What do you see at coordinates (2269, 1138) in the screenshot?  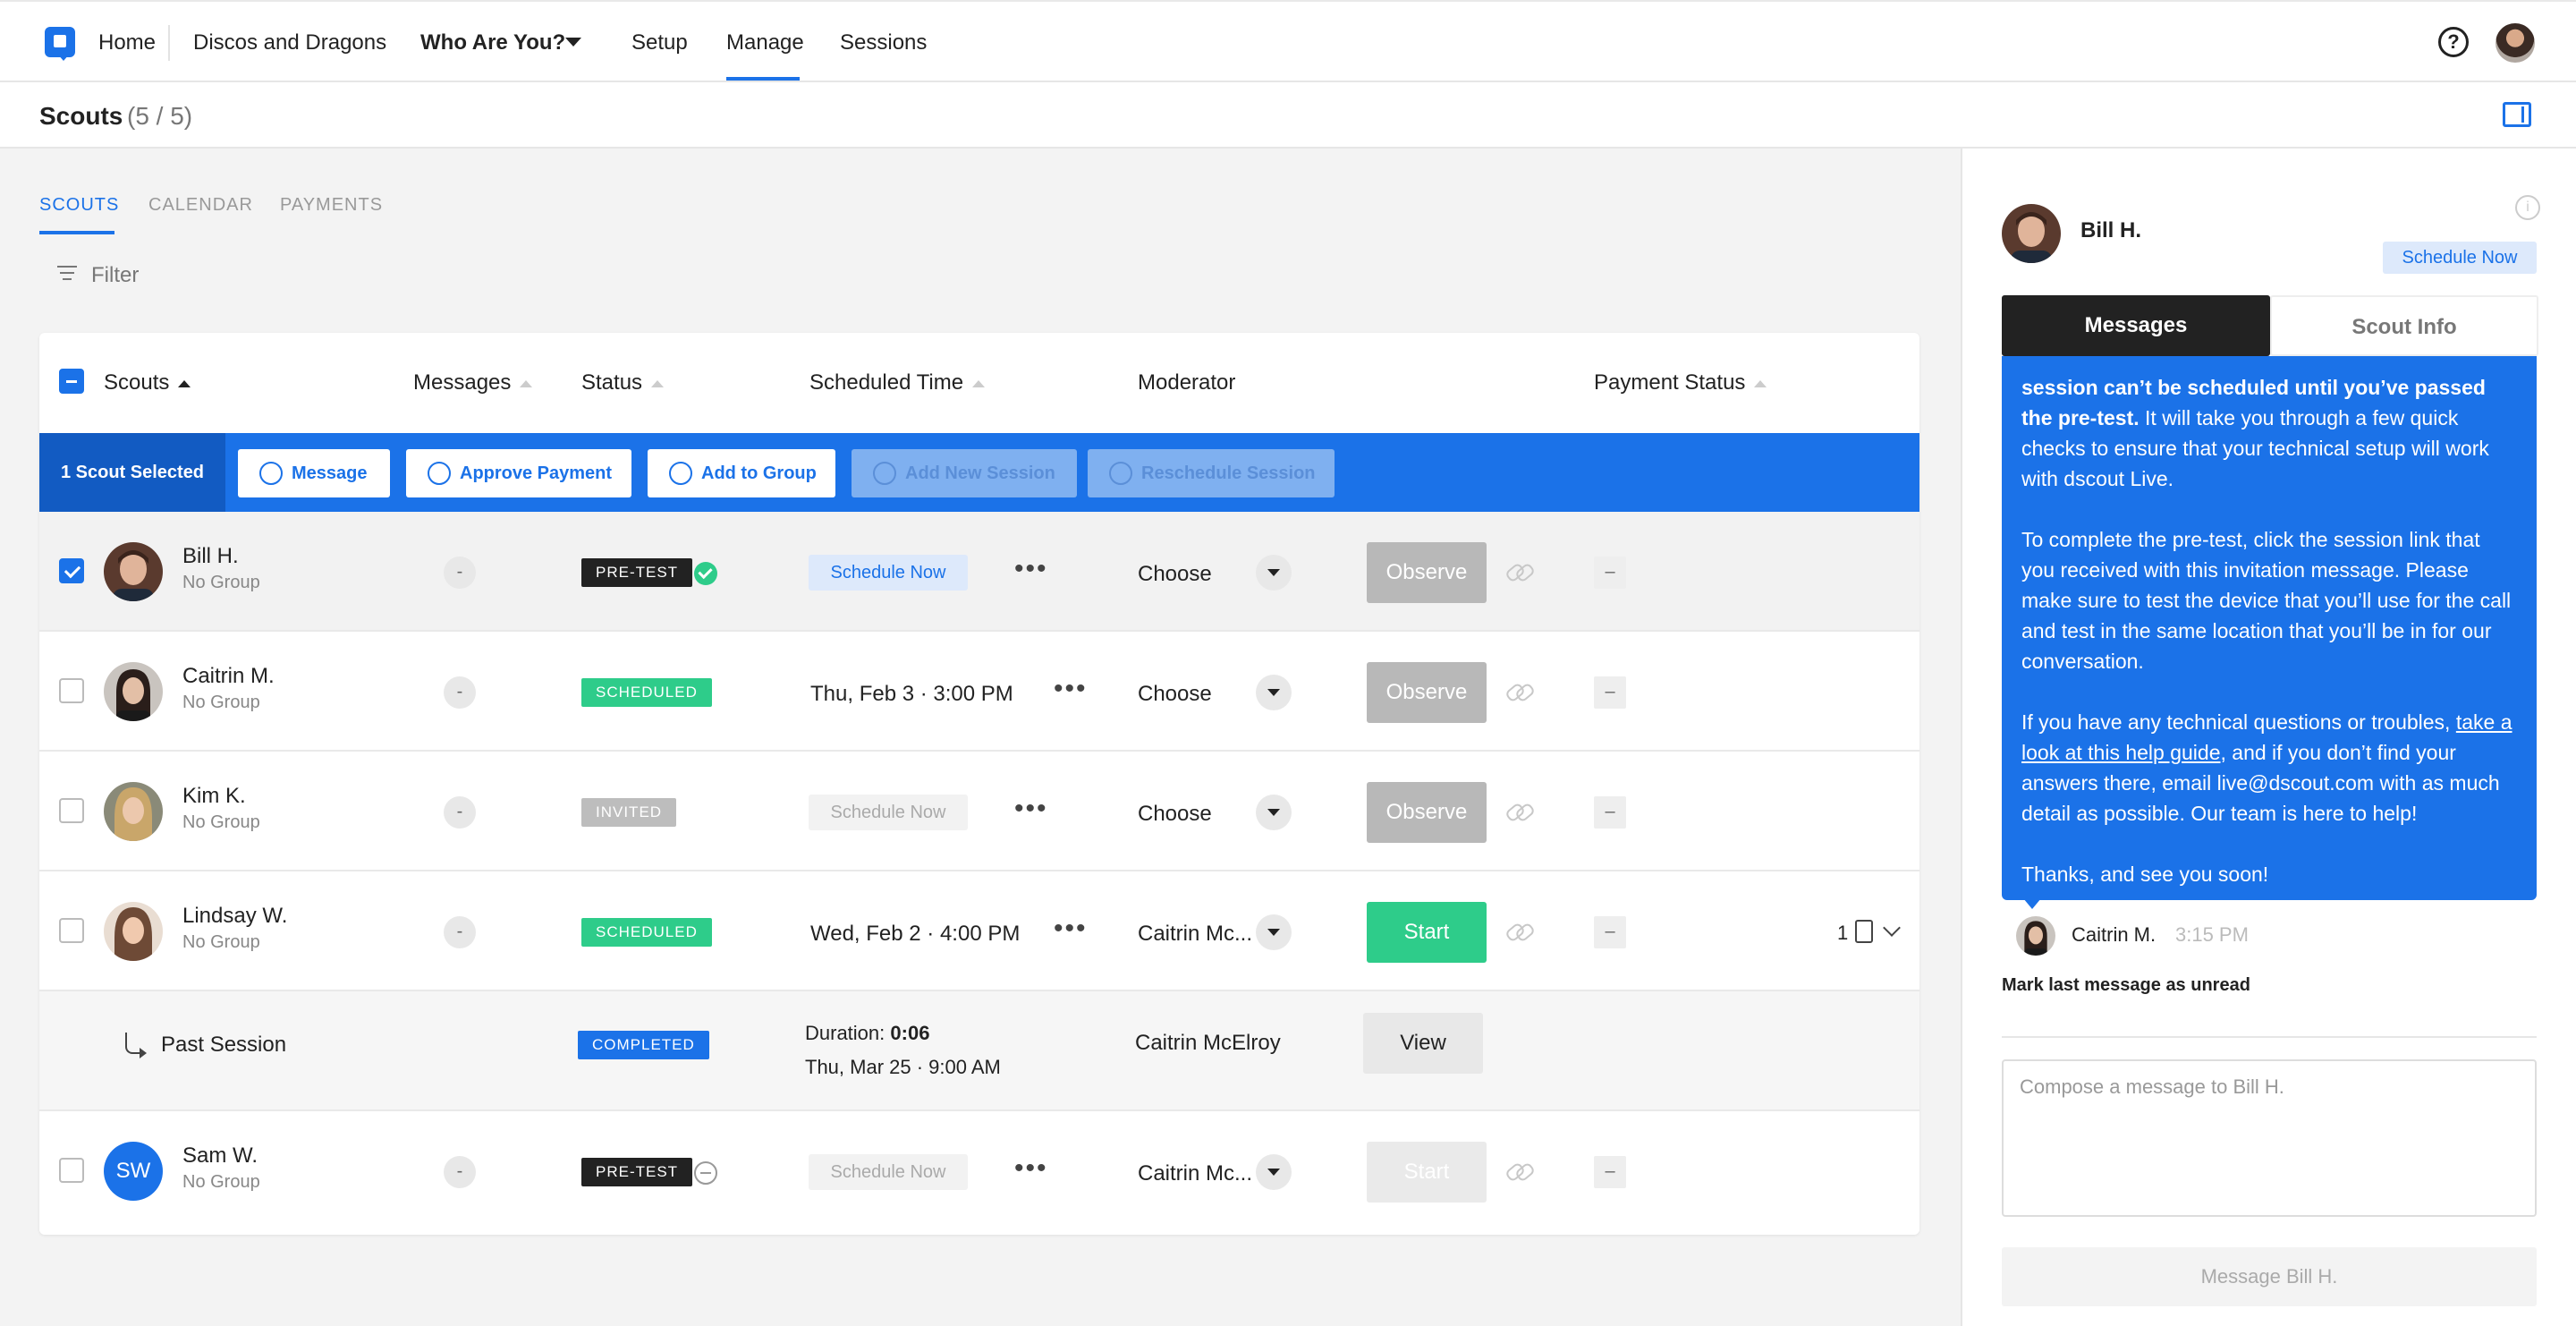 I see `compose-message-input` at bounding box center [2269, 1138].